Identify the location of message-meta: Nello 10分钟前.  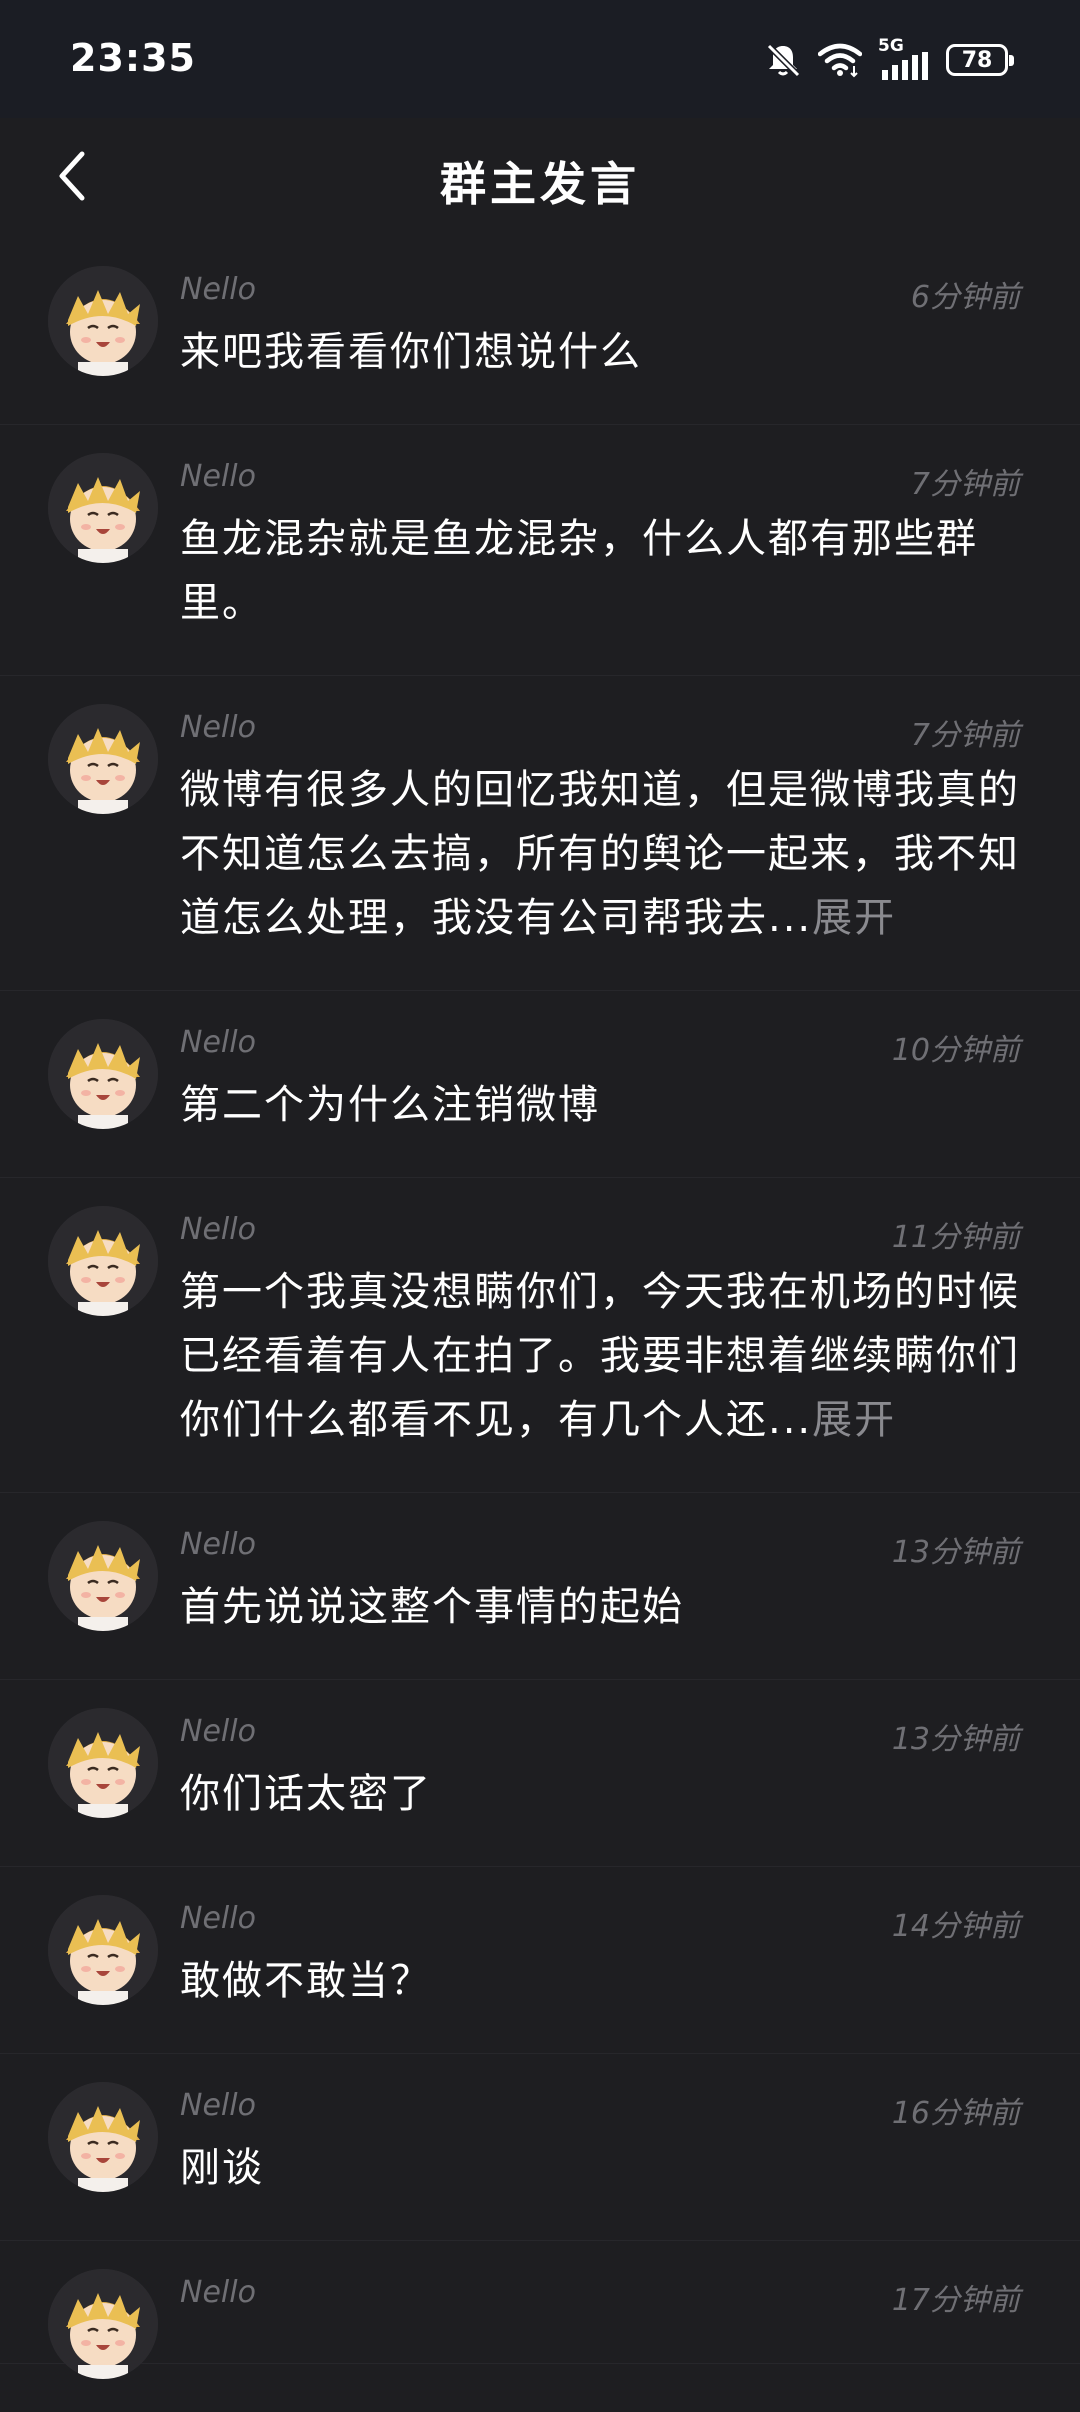
(604, 1047).